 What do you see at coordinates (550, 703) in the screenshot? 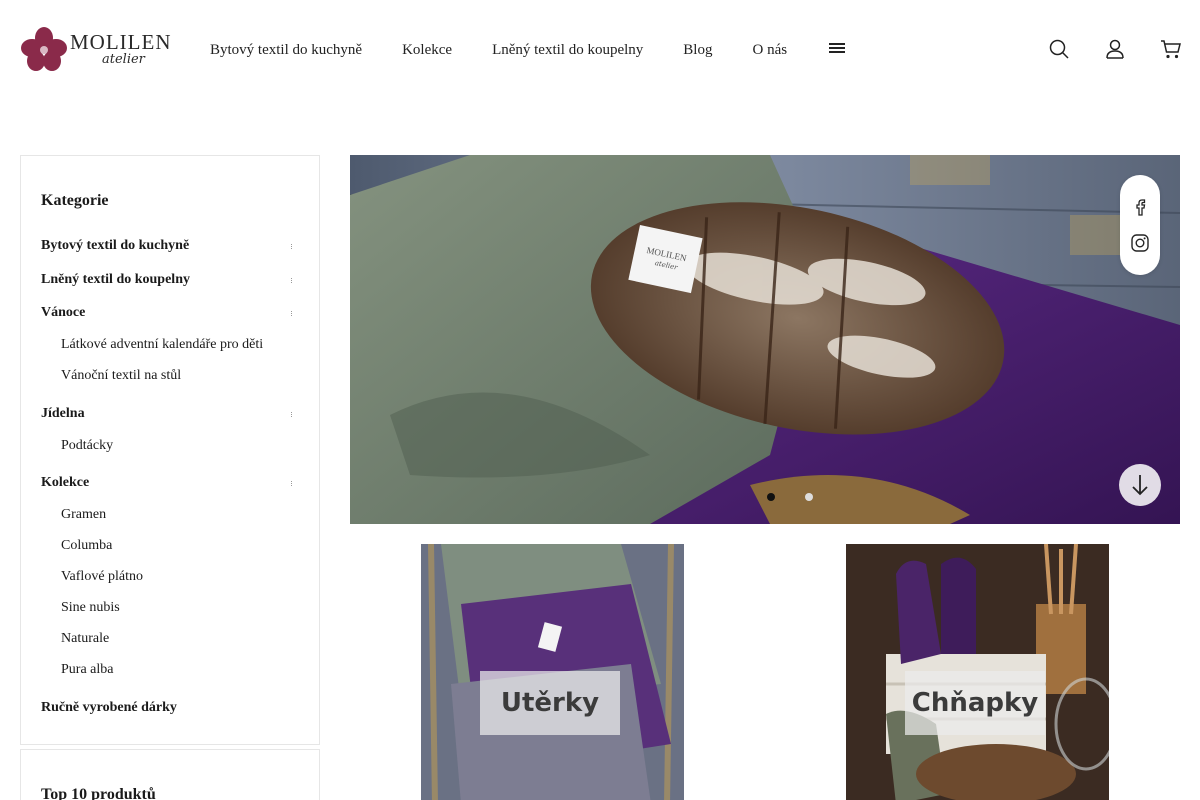
I see `tile-label-towels: Utěrky` at bounding box center [550, 703].